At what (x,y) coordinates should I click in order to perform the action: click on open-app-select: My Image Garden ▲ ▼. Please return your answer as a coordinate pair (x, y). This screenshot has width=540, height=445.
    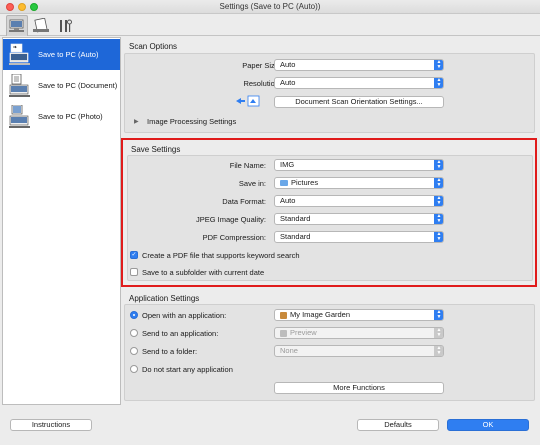
    Looking at the image, I should click on (359, 315).